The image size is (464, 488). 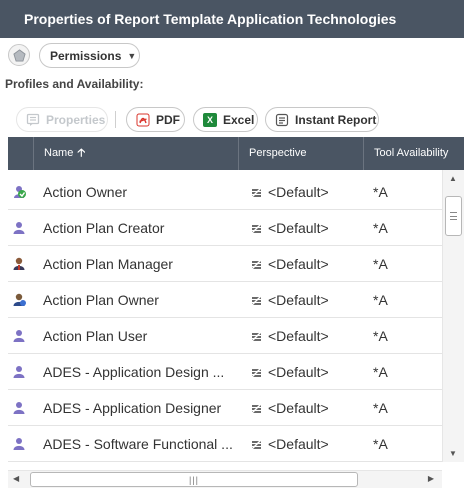 What do you see at coordinates (85, 192) in the screenshot?
I see `row-name: Action Owner` at bounding box center [85, 192].